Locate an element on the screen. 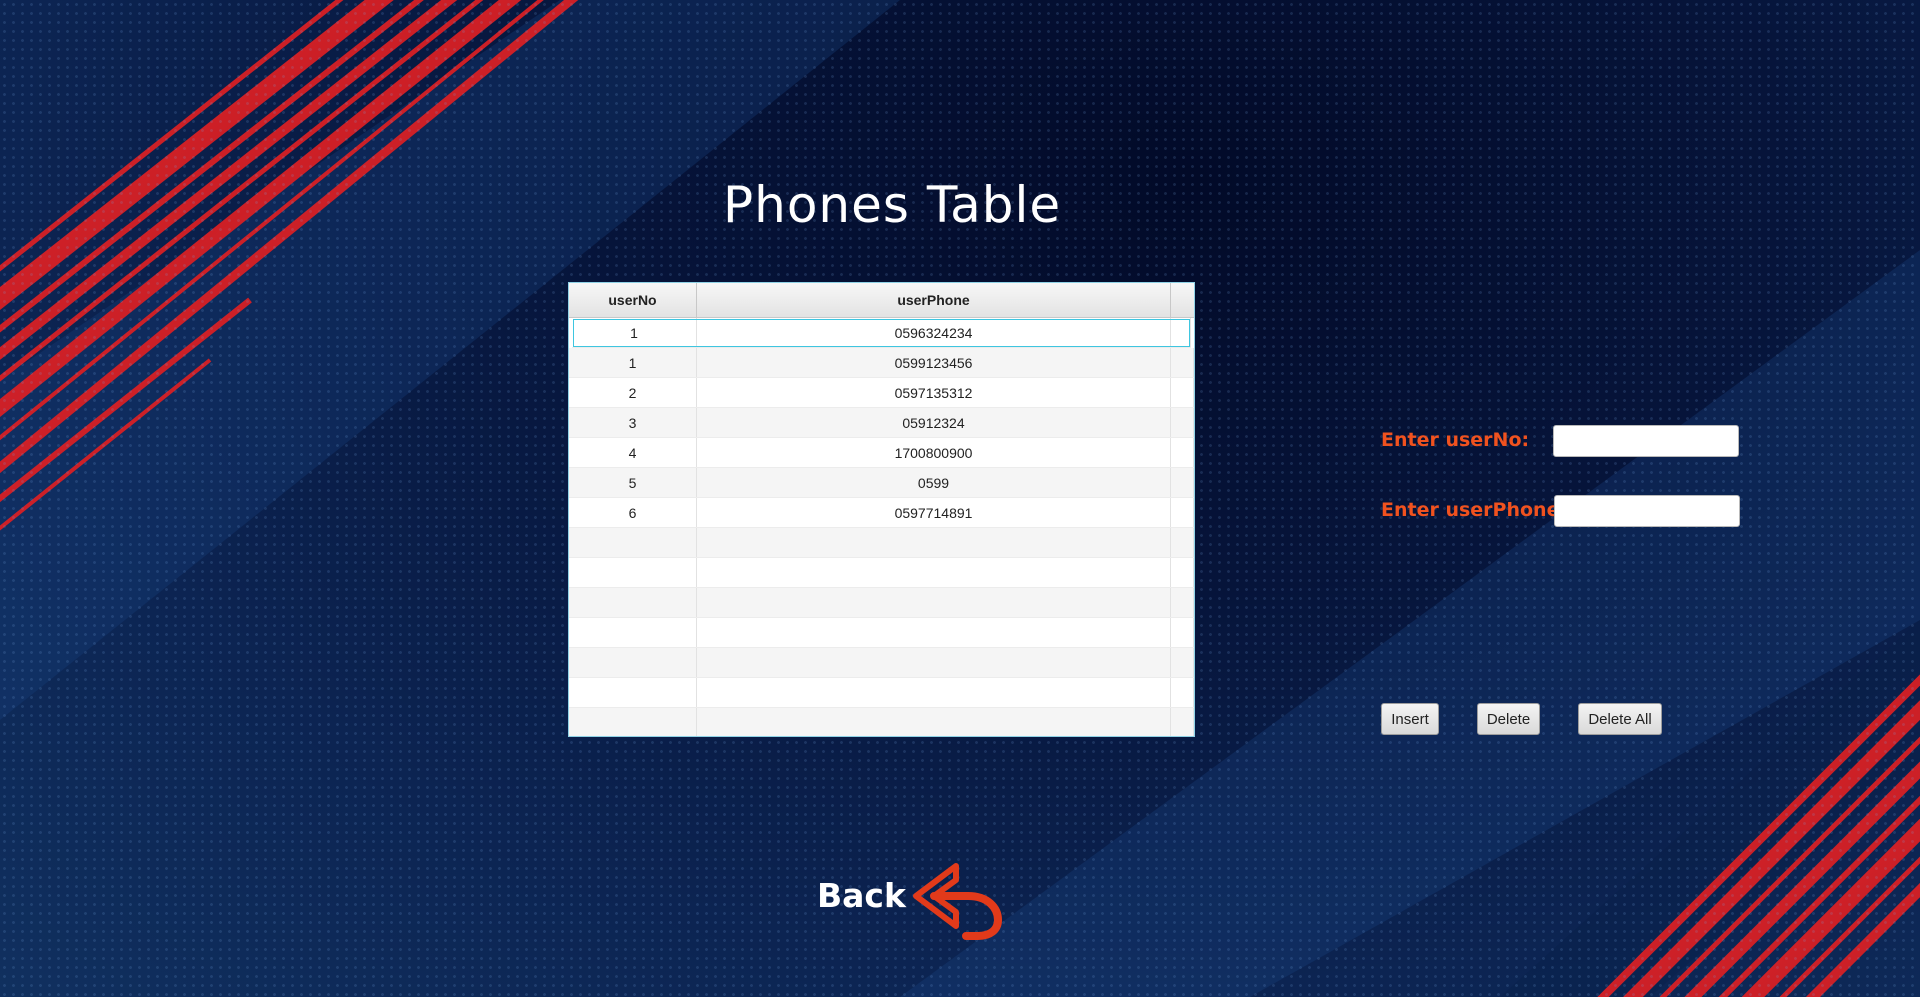  cell-userno: 6 is located at coordinates (633, 512).